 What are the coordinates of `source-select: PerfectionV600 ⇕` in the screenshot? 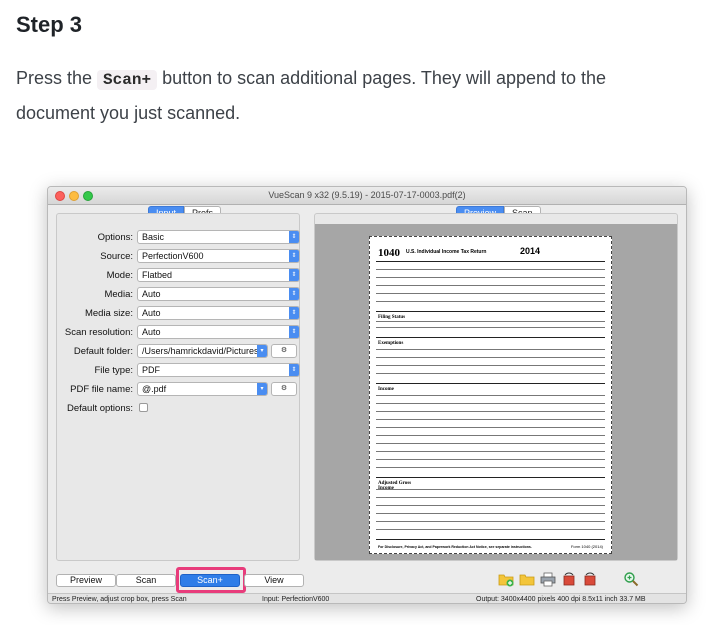 It's located at (218, 256).